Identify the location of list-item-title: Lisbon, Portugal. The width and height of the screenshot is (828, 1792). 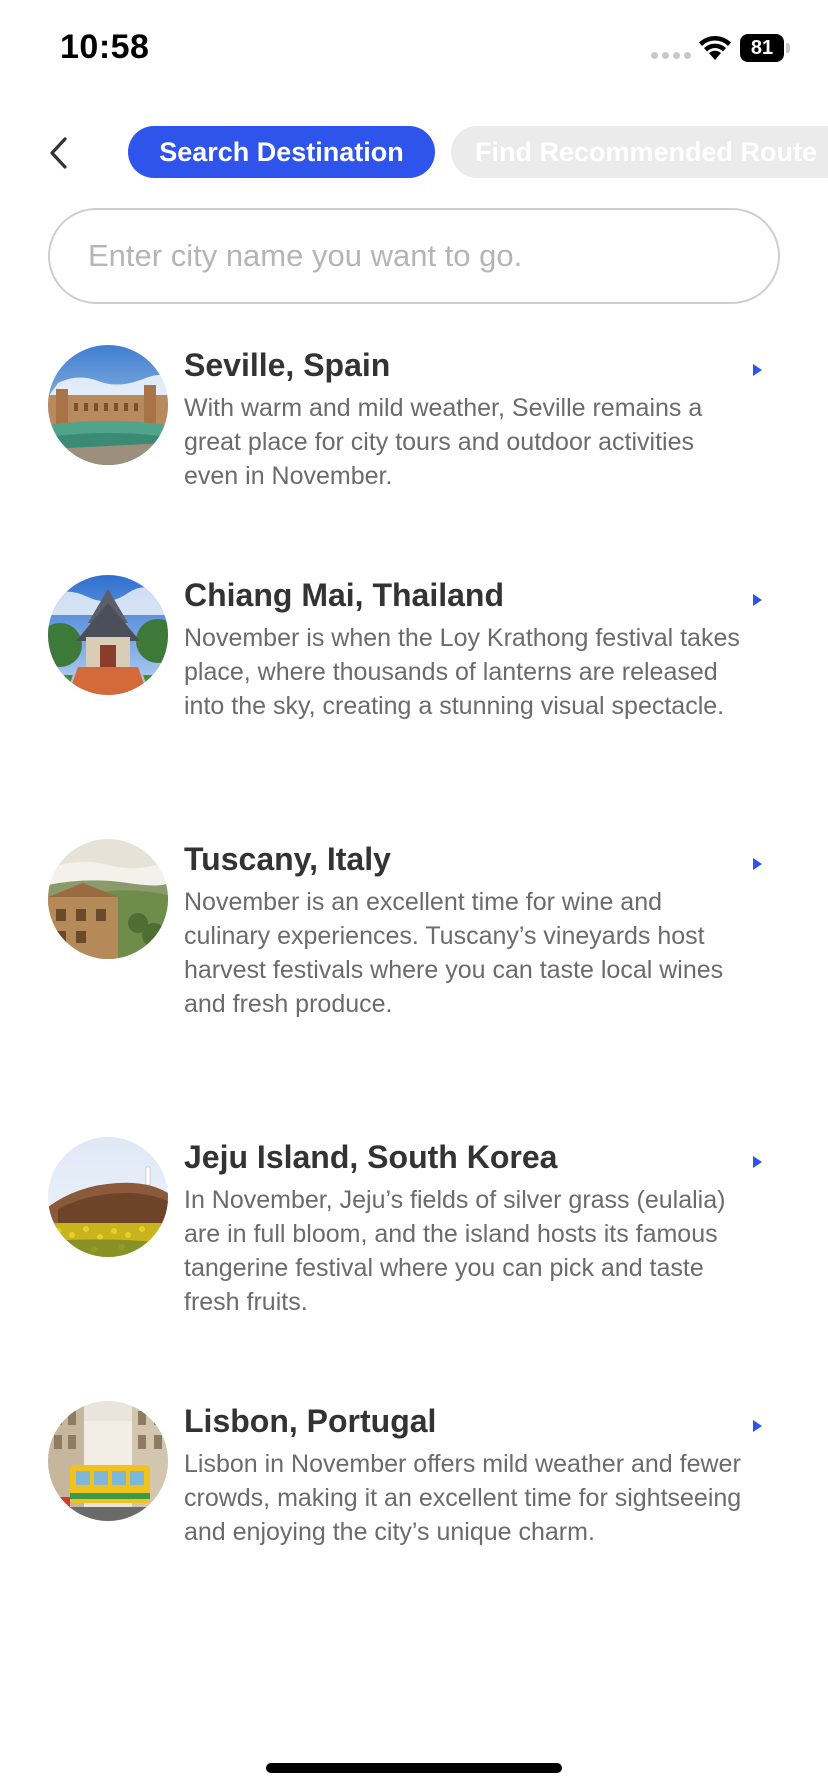
(310, 1421).